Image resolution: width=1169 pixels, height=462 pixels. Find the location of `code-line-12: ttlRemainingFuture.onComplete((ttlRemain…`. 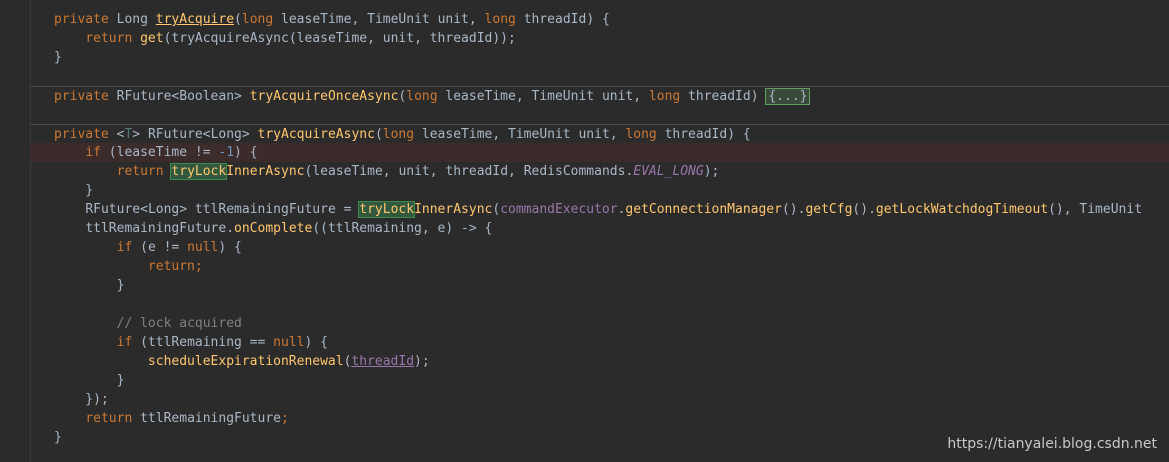

code-line-12: ttlRemainingFuture.onComplete((ttlRemain… is located at coordinates (599, 228).